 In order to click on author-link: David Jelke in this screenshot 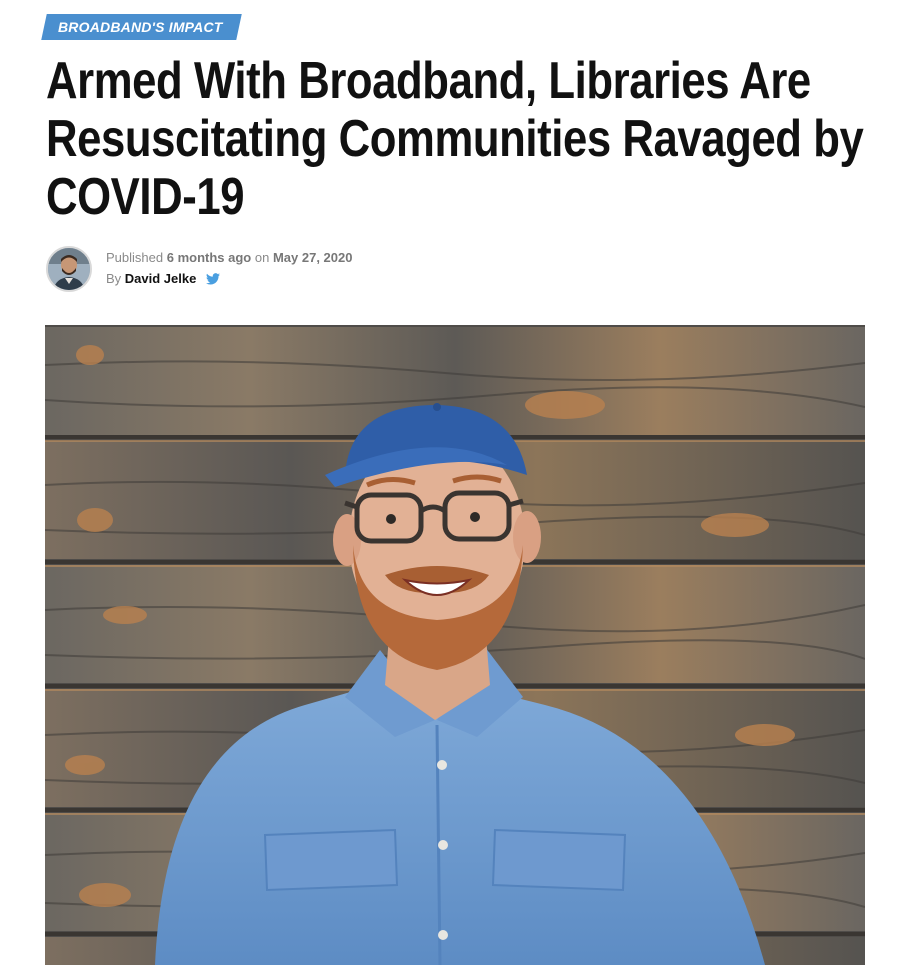, I will do `click(161, 278)`.